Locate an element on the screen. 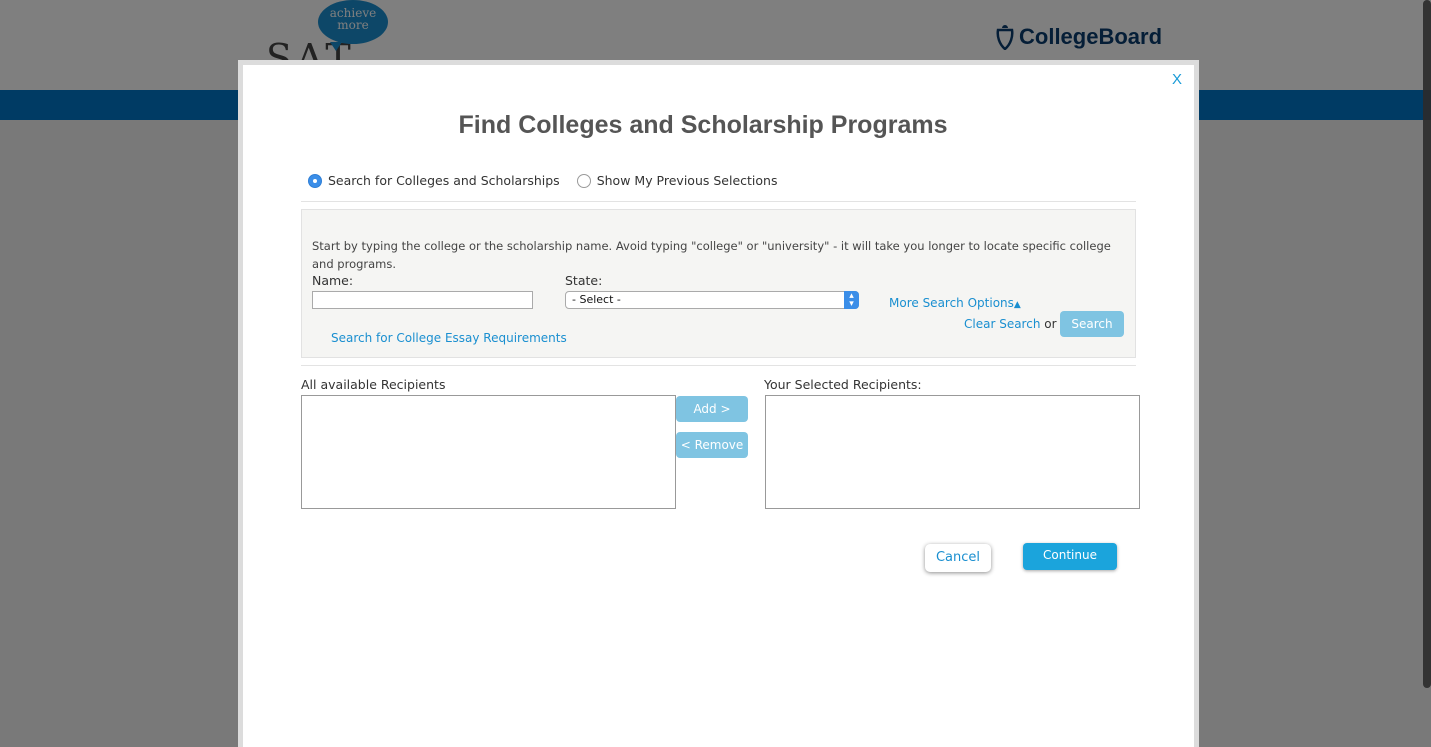 Image resolution: width=1431 pixels, height=747 pixels. radio-button-selected is located at coordinates (315, 180).